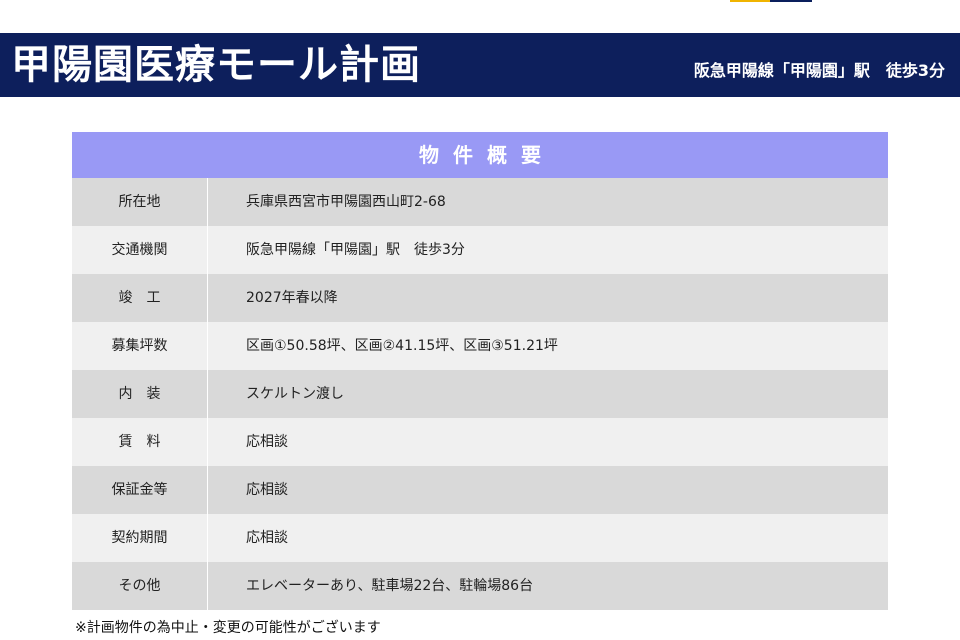 Image resolution: width=960 pixels, height=640 pixels. What do you see at coordinates (292, 298) in the screenshot?
I see `row-value: 2027年春以降` at bounding box center [292, 298].